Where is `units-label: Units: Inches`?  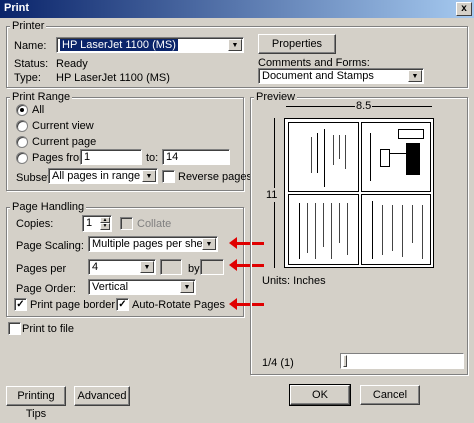 units-label: Units: Inches is located at coordinates (294, 281).